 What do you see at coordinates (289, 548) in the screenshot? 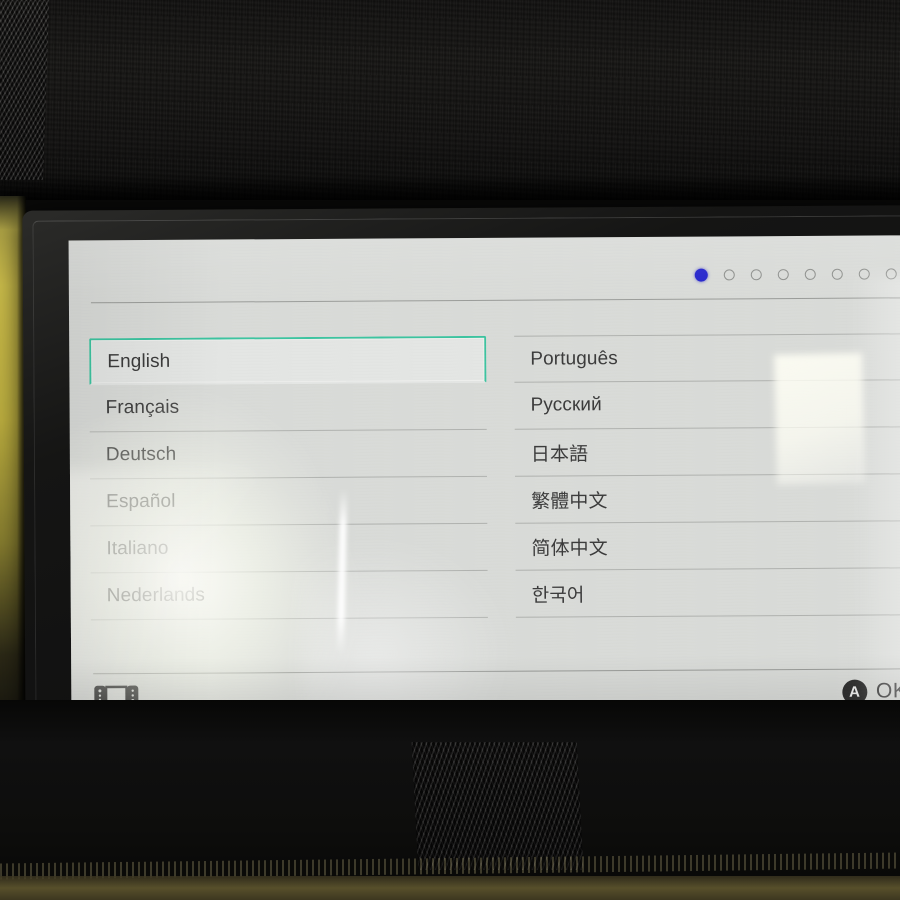
I see `language-option-italiano: Italiano` at bounding box center [289, 548].